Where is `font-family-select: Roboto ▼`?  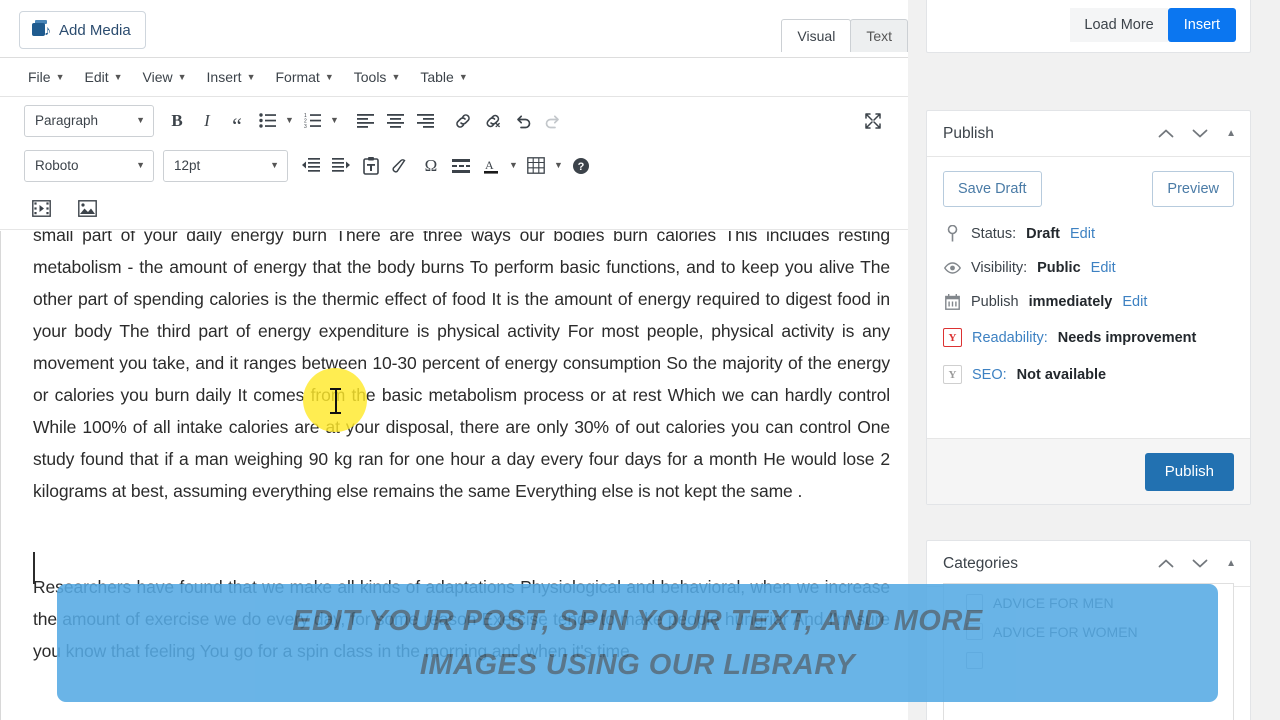 font-family-select: Roboto ▼ is located at coordinates (89, 165).